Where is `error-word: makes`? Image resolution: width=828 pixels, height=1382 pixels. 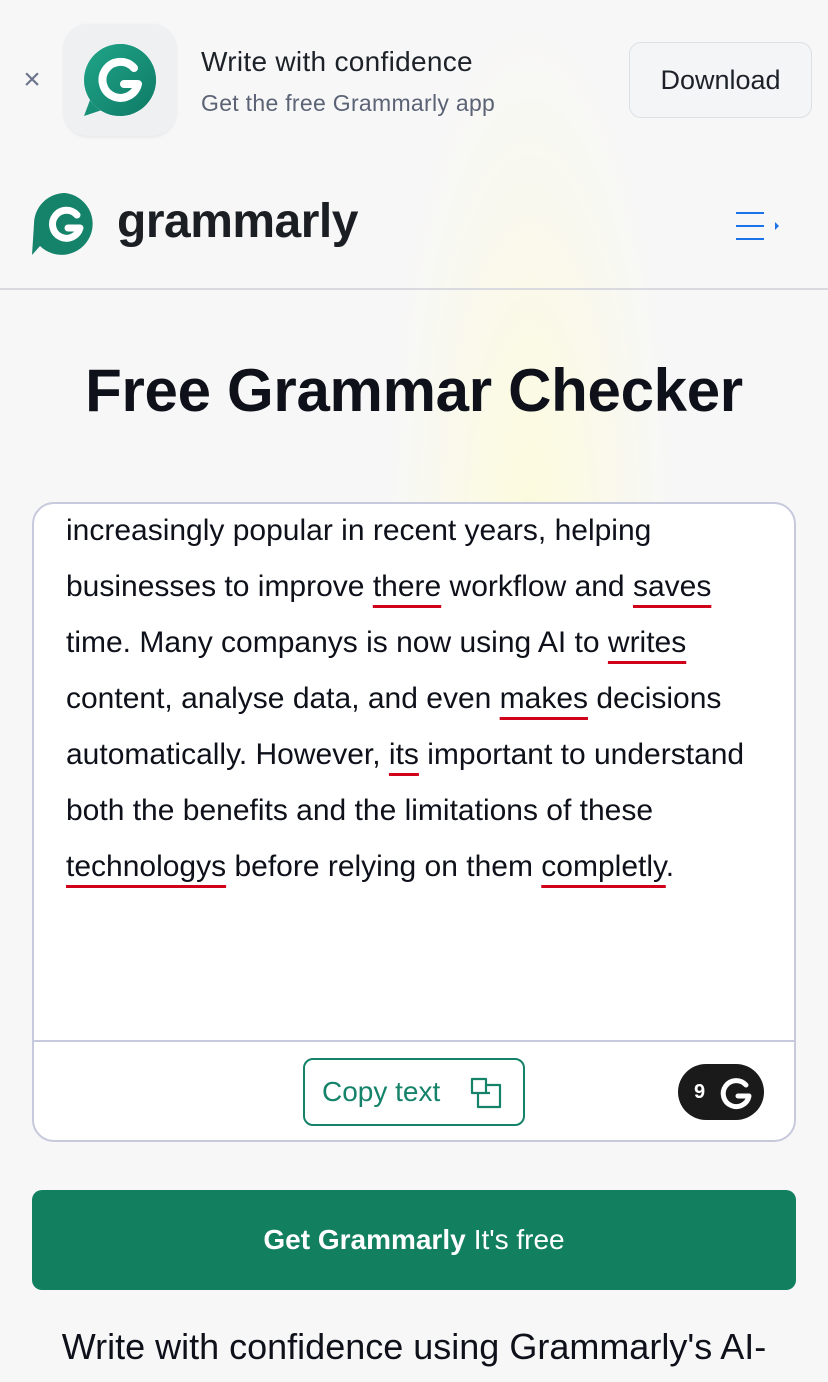 error-word: makes is located at coordinates (544, 698).